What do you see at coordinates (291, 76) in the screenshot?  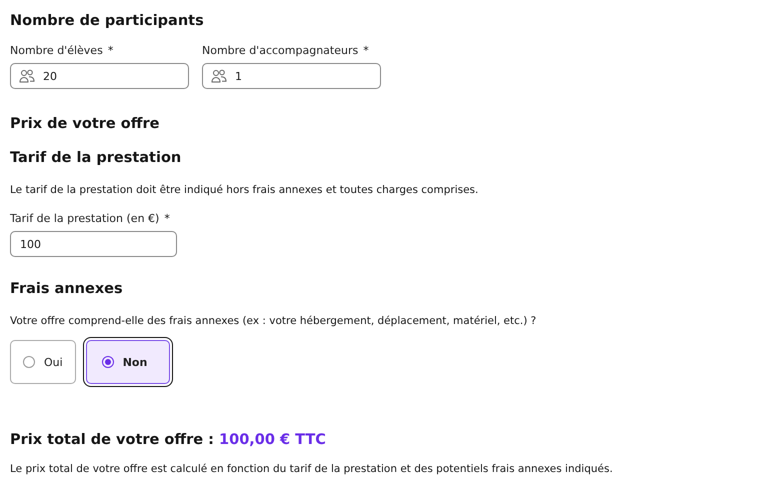 I see `input-field: 1` at bounding box center [291, 76].